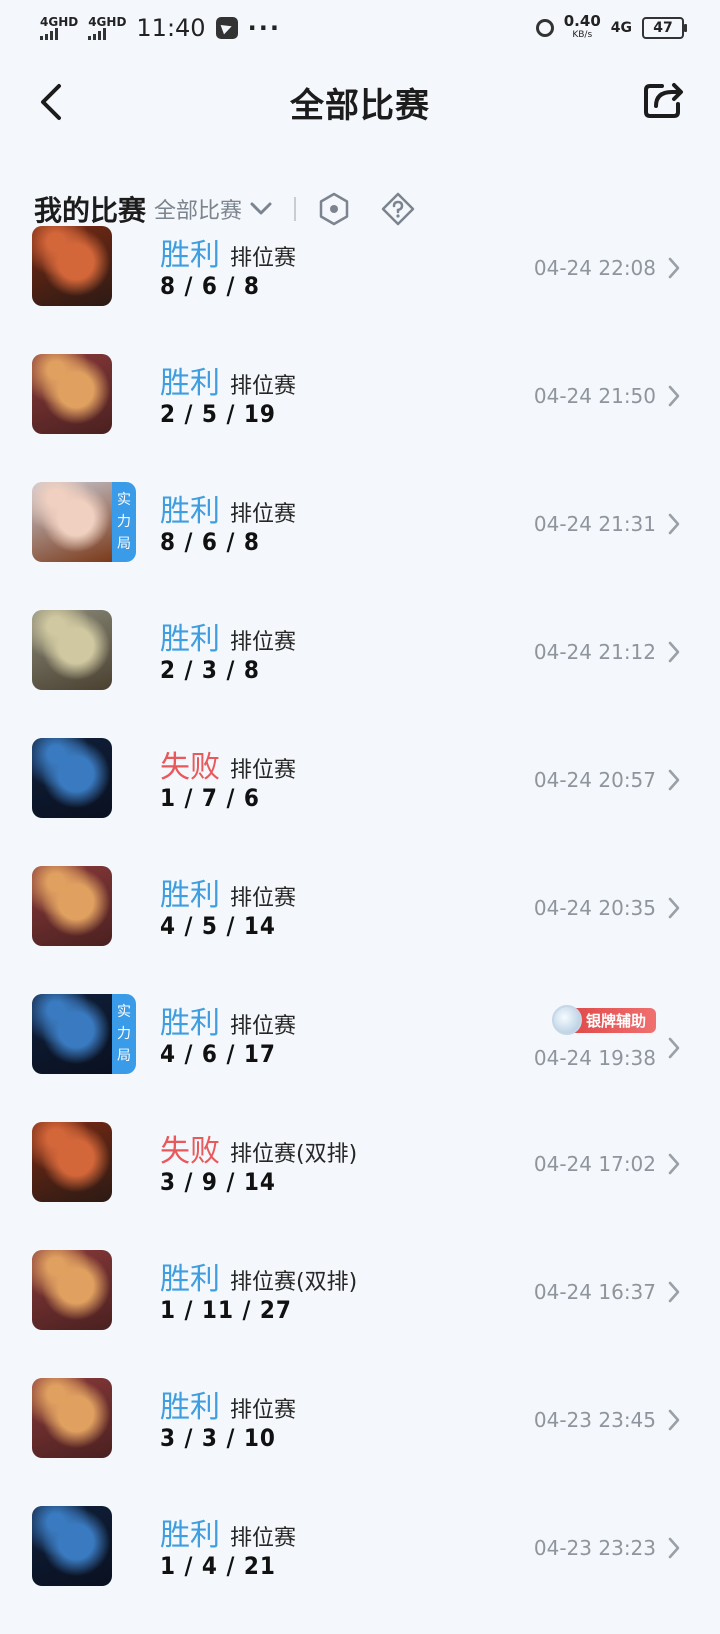 The width and height of the screenshot is (720, 1634). I want to click on match-time: 04-24 20:35, so click(594, 908).